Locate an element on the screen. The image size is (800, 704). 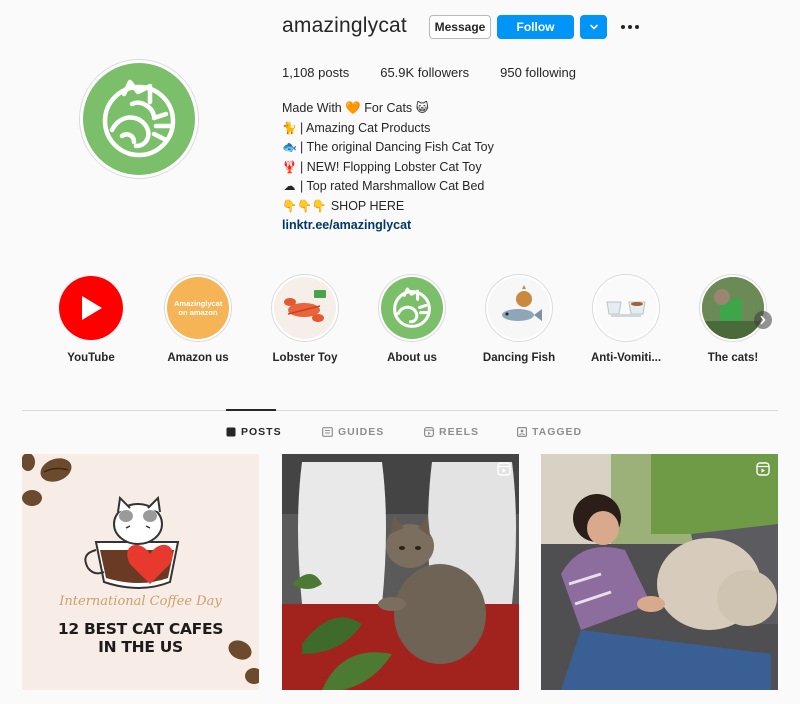
tab-posts: POSTS is located at coordinates (254, 432).